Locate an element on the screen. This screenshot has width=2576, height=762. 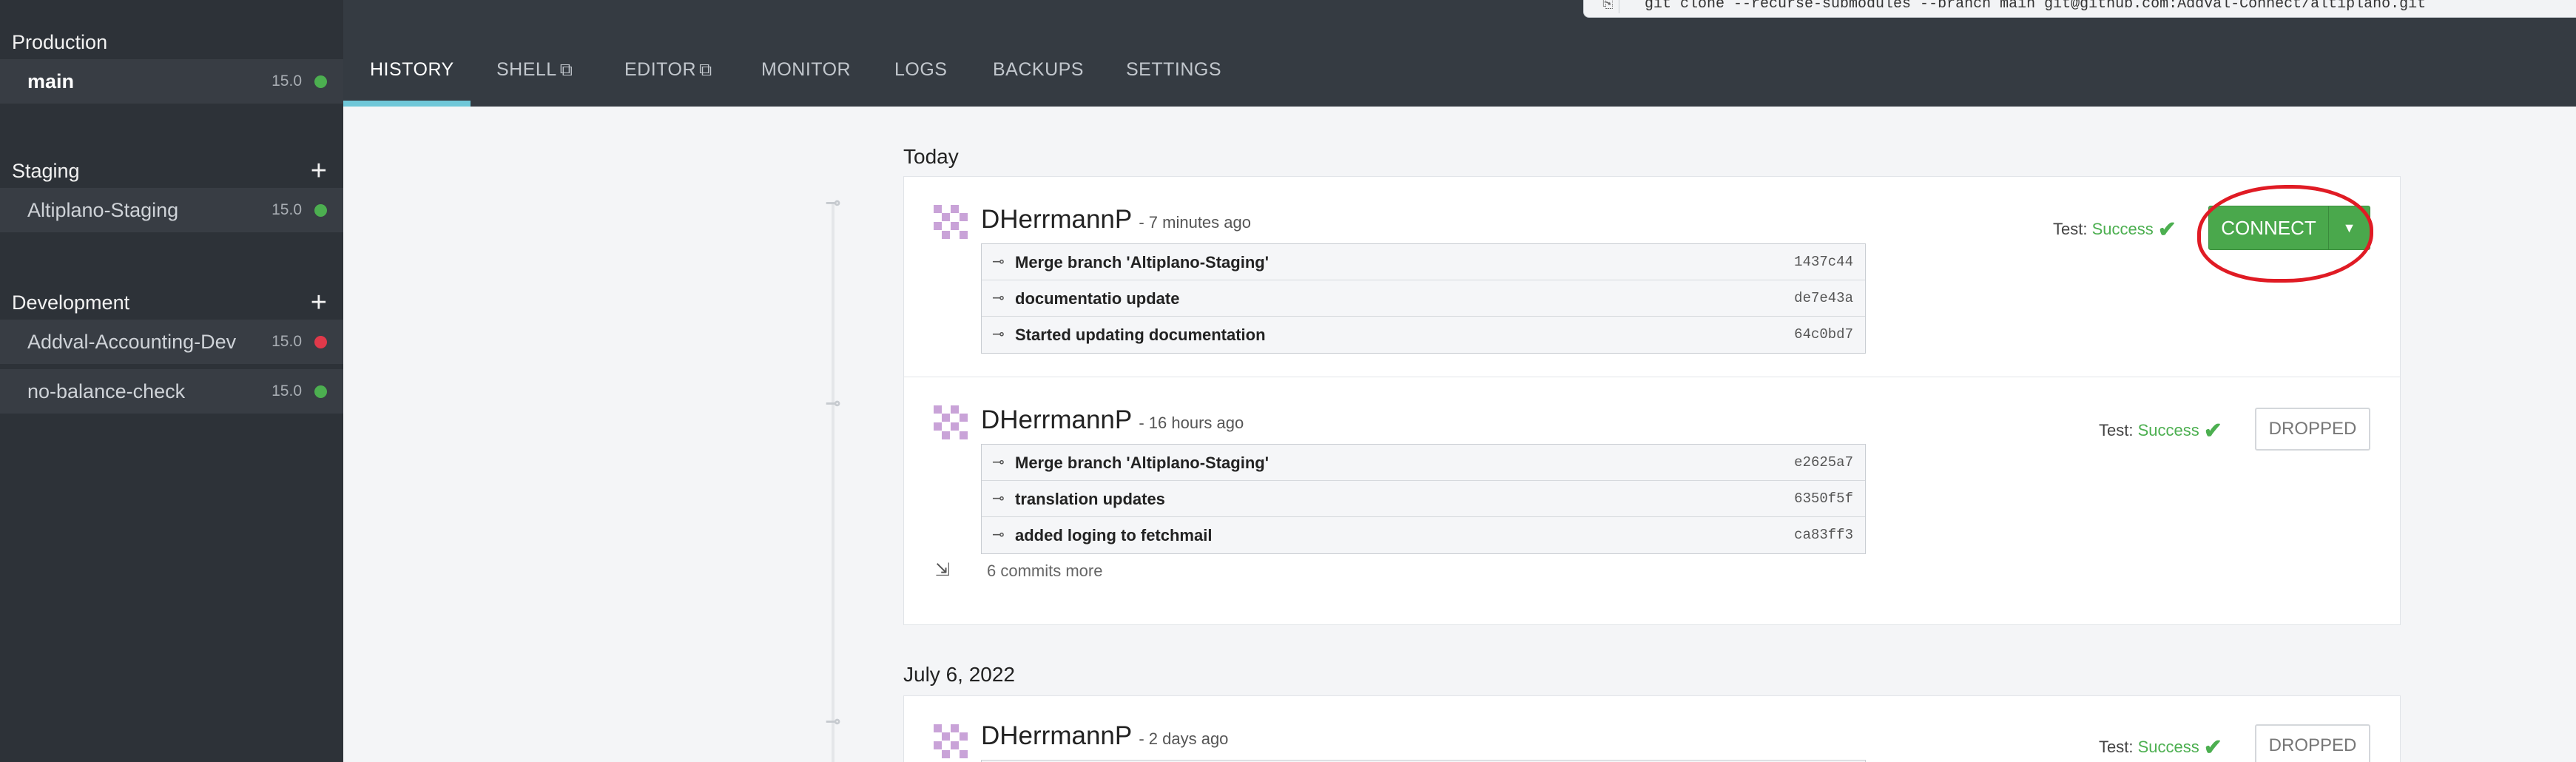
sidebar-group-title: Production is located at coordinates (60, 42).